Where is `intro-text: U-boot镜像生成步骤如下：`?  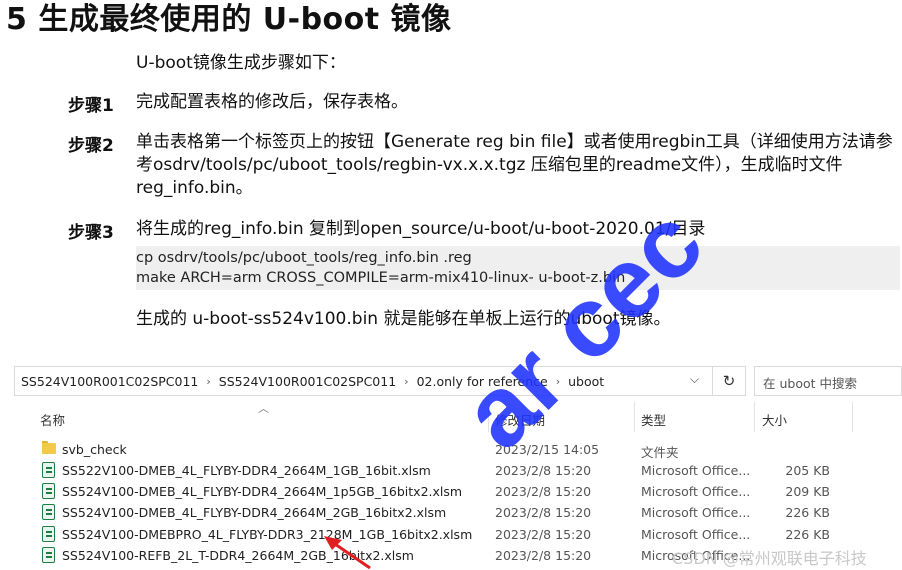
intro-text: U-boot镜像生成步骤如下： is located at coordinates (241, 63).